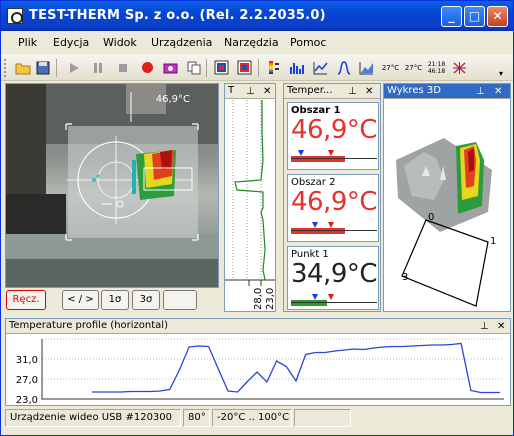 Image resolution: width=514 pixels, height=436 pixels. Describe the element at coordinates (413, 67) in the screenshot. I see `temp-unit-icon-2: 27°C` at that location.